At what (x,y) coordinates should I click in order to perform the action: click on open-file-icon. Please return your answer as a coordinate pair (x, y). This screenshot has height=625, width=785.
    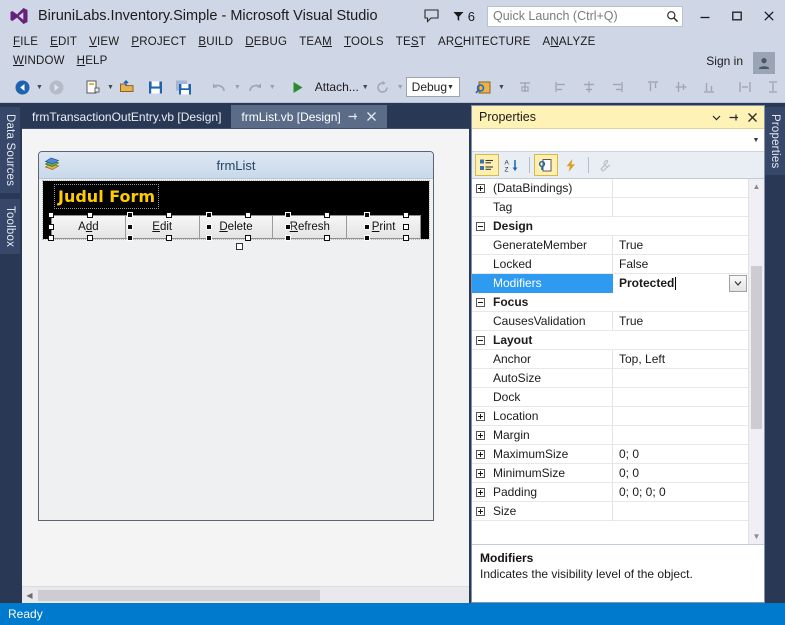
    Looking at the image, I should click on (128, 87).